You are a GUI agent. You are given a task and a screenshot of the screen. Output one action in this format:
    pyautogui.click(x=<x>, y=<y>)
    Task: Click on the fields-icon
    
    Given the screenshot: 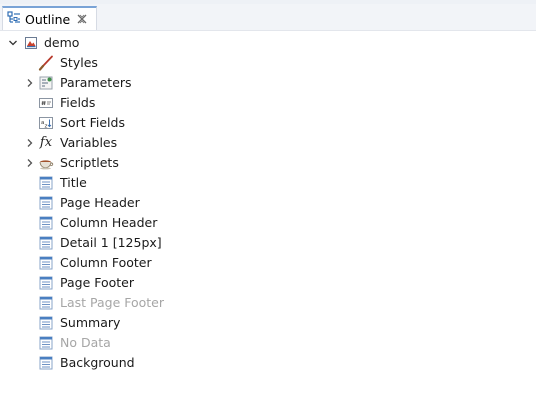 What is the action you would take?
    pyautogui.click(x=46, y=103)
    